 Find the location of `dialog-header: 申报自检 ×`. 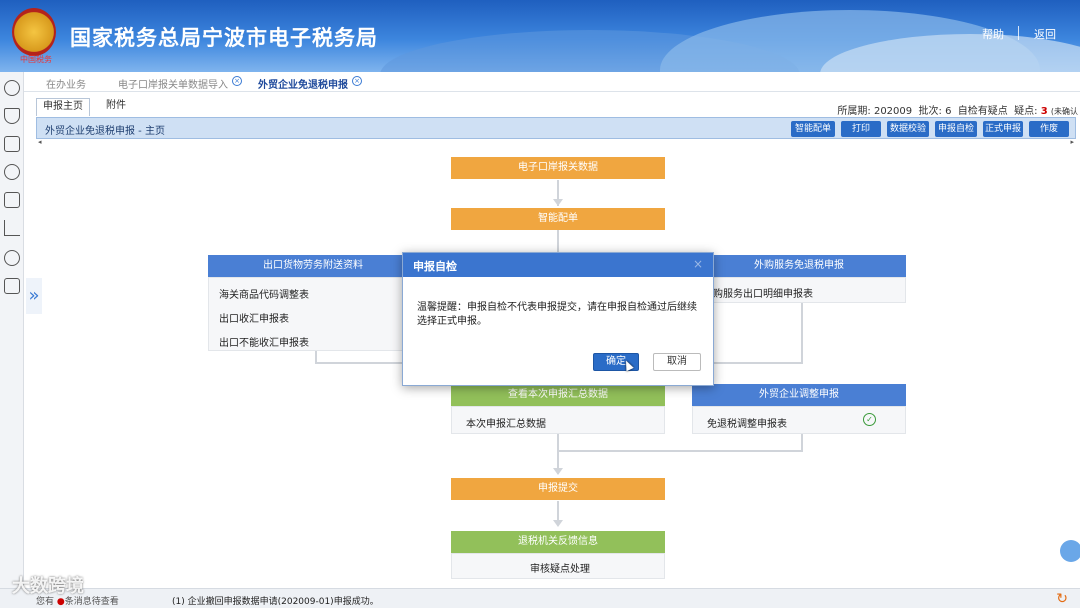

dialog-header: 申报自检 × is located at coordinates (558, 265).